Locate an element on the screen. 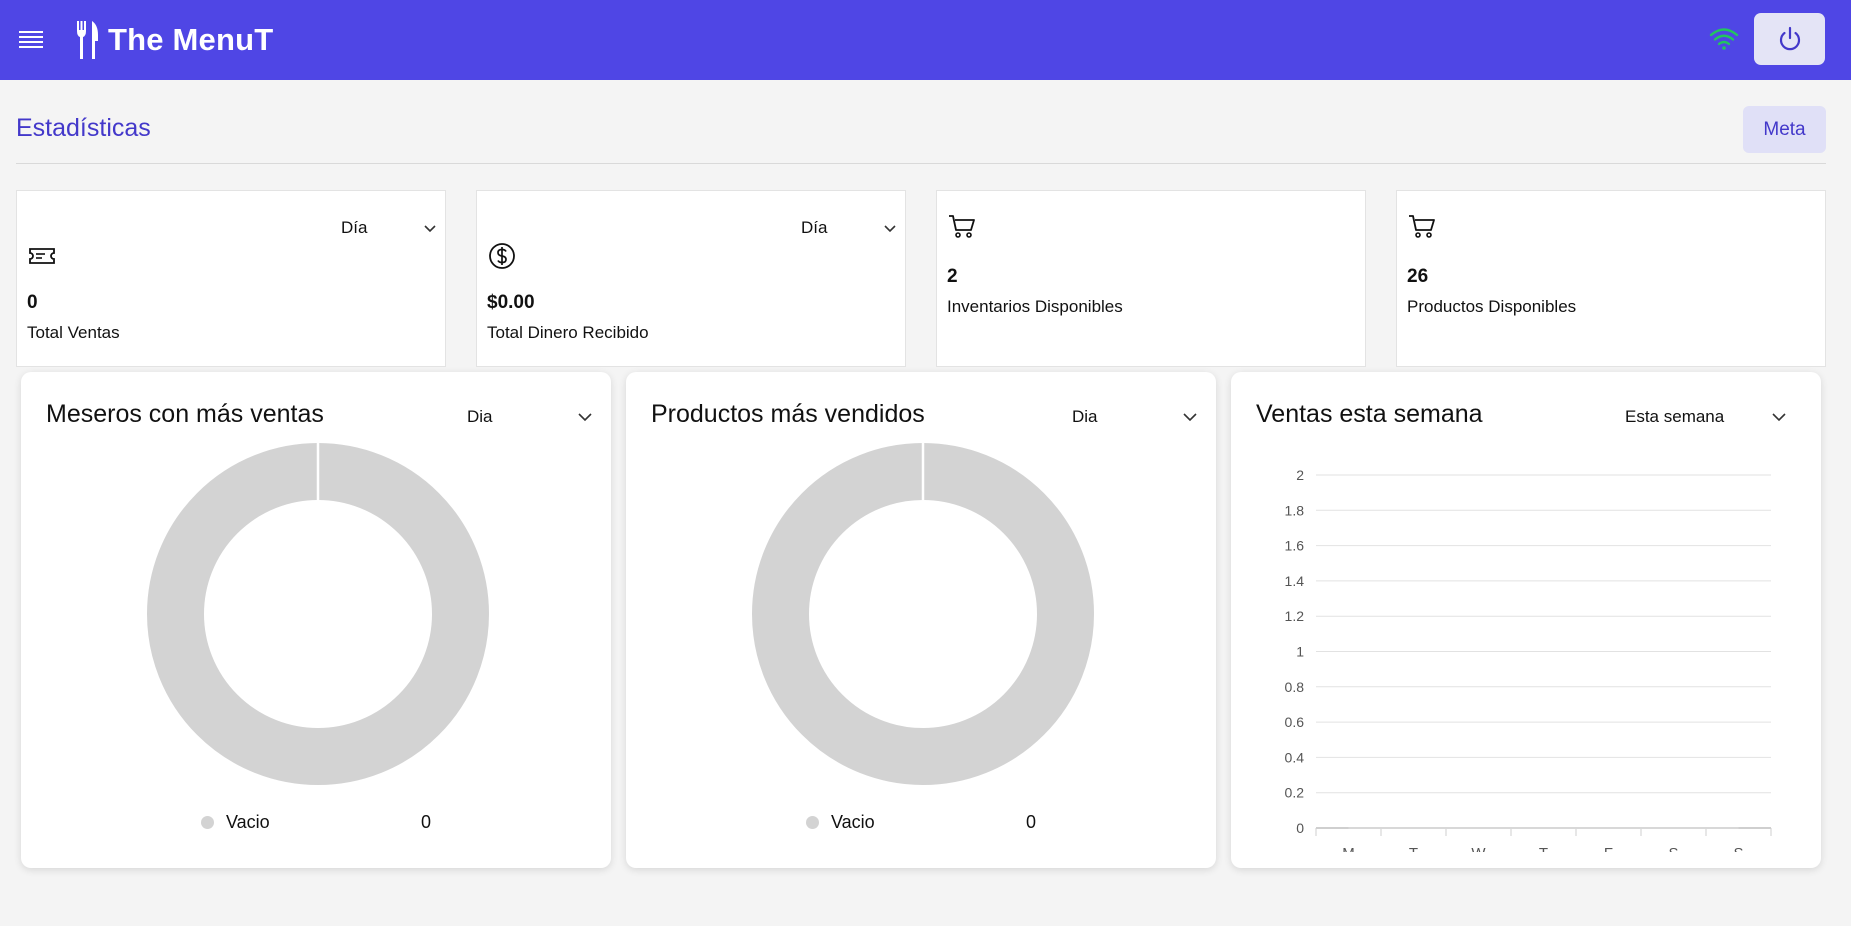 This screenshot has height=926, width=1851. period-select: Esta semana is located at coordinates (1706, 417).